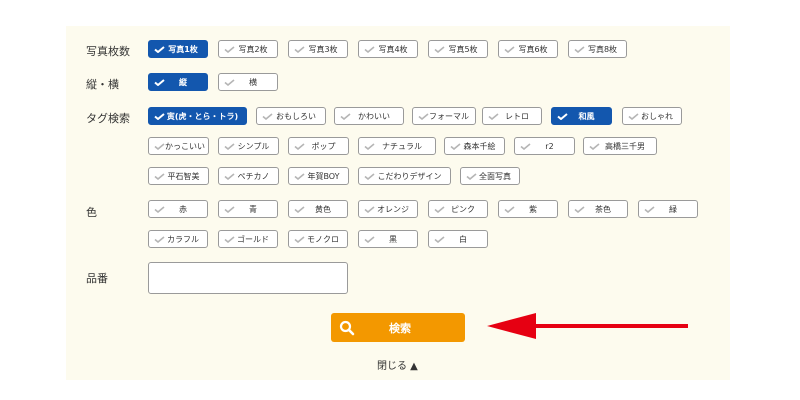 Image resolution: width=800 pixels, height=400 pixels. What do you see at coordinates (393, 239) in the screenshot?
I see `color-option-label: 黒` at bounding box center [393, 239].